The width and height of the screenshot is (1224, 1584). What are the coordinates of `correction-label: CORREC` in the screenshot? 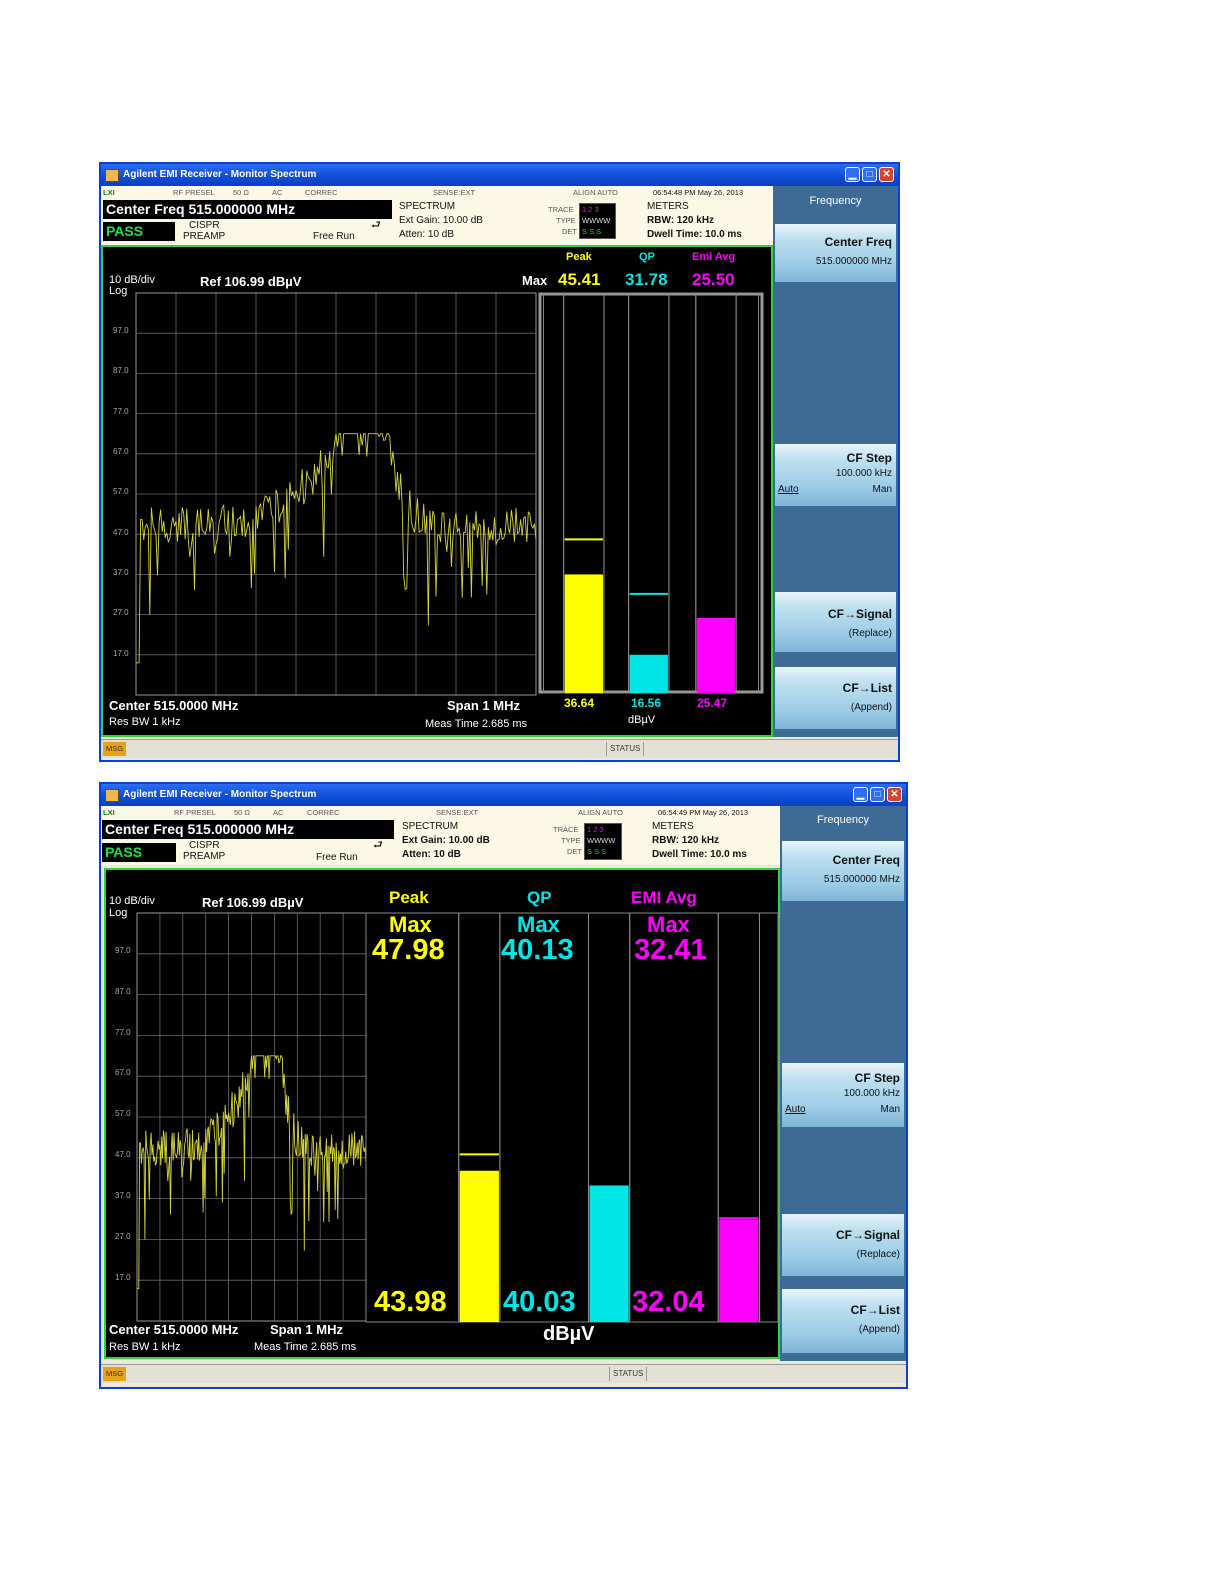 It's located at (323, 812).